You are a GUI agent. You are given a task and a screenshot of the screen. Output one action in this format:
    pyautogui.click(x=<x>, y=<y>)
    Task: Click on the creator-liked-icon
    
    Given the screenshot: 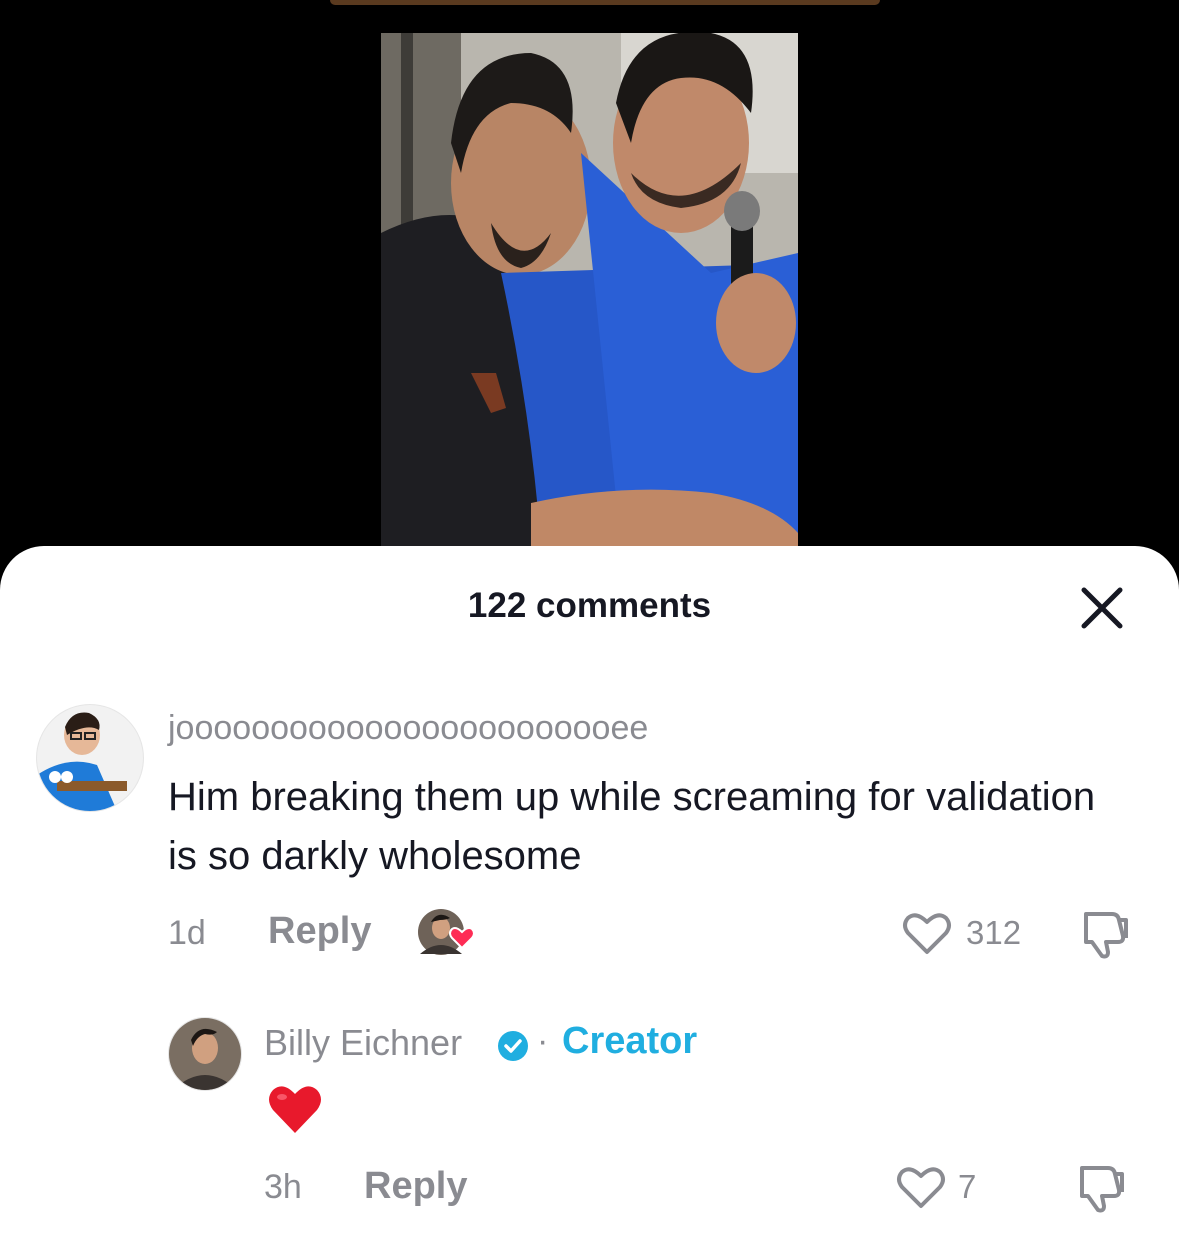 What is the action you would take?
    pyautogui.click(x=446, y=932)
    